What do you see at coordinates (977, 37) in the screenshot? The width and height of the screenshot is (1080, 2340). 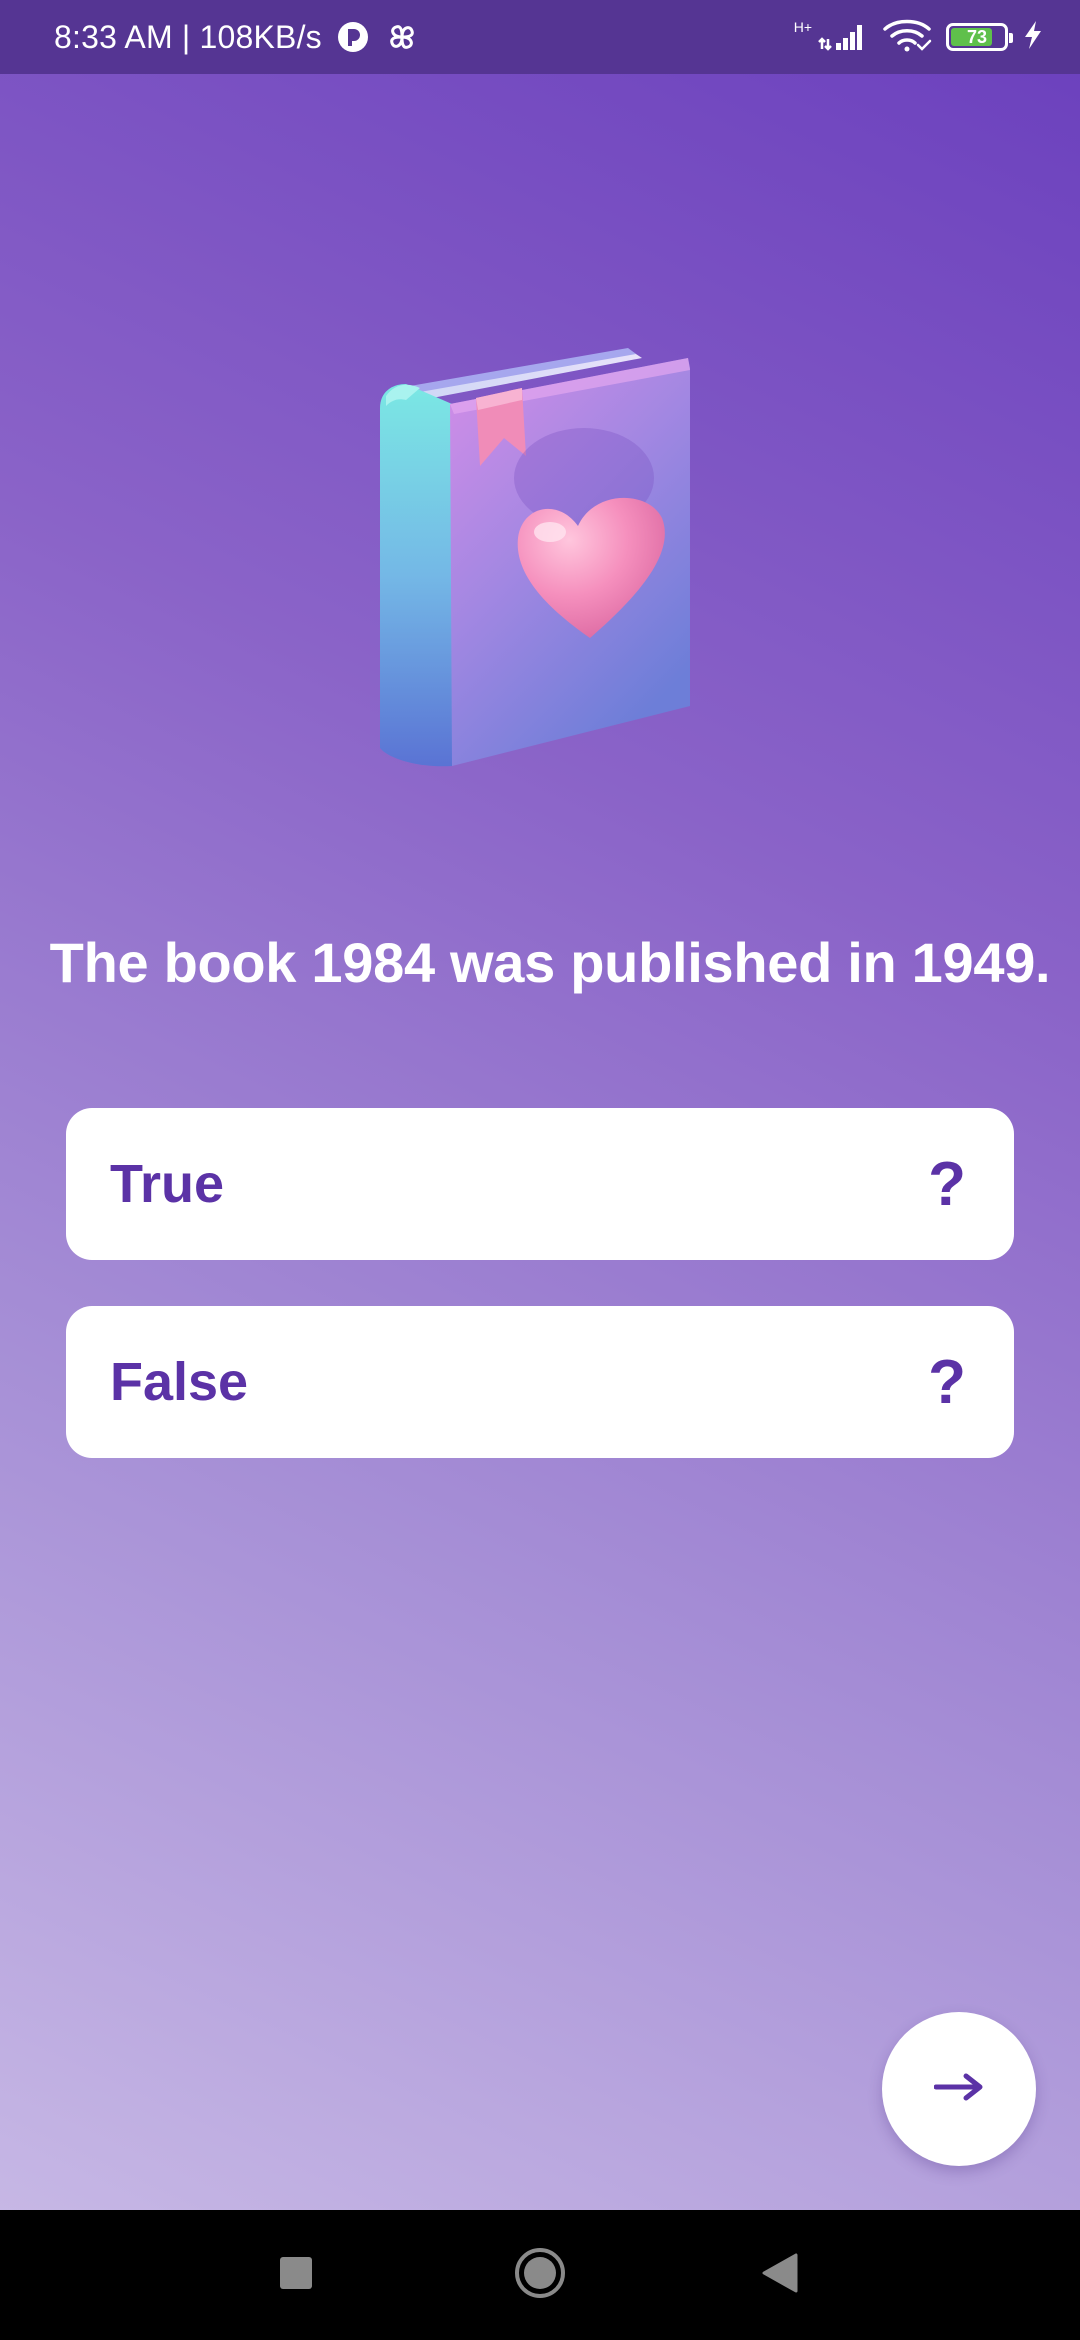 I see `battery-level: 73` at bounding box center [977, 37].